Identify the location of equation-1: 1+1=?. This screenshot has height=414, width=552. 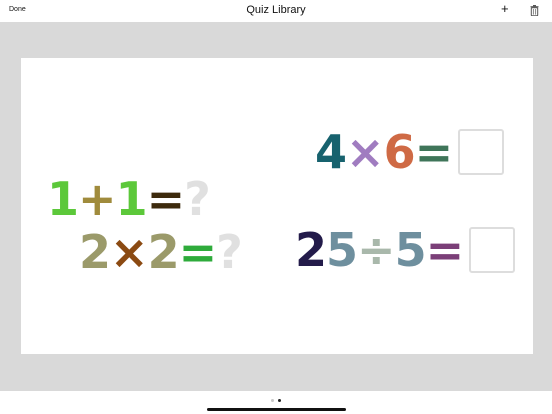
(129, 198).